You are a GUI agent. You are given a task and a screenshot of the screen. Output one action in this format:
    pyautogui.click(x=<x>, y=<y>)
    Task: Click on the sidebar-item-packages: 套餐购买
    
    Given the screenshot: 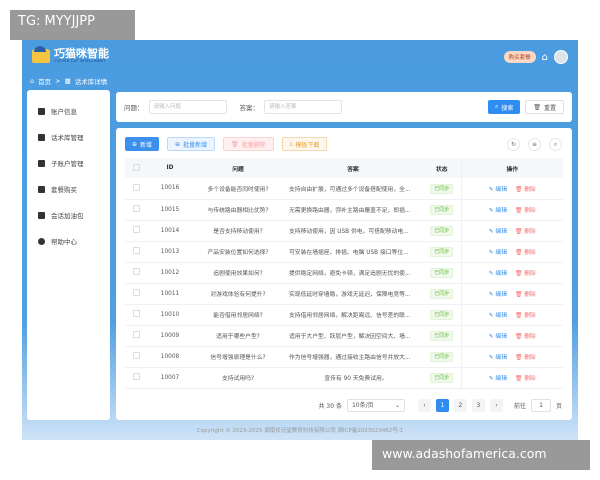 What is the action you would take?
    pyautogui.click(x=68, y=189)
    